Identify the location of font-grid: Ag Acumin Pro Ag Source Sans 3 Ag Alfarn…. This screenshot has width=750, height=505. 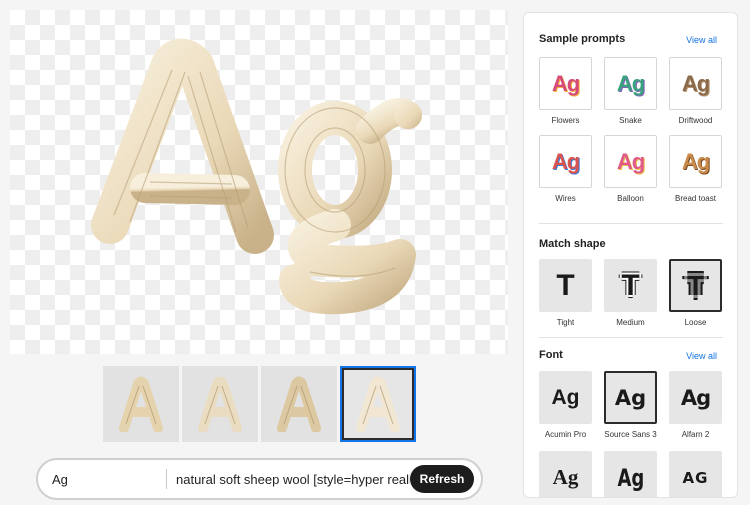
(630, 434).